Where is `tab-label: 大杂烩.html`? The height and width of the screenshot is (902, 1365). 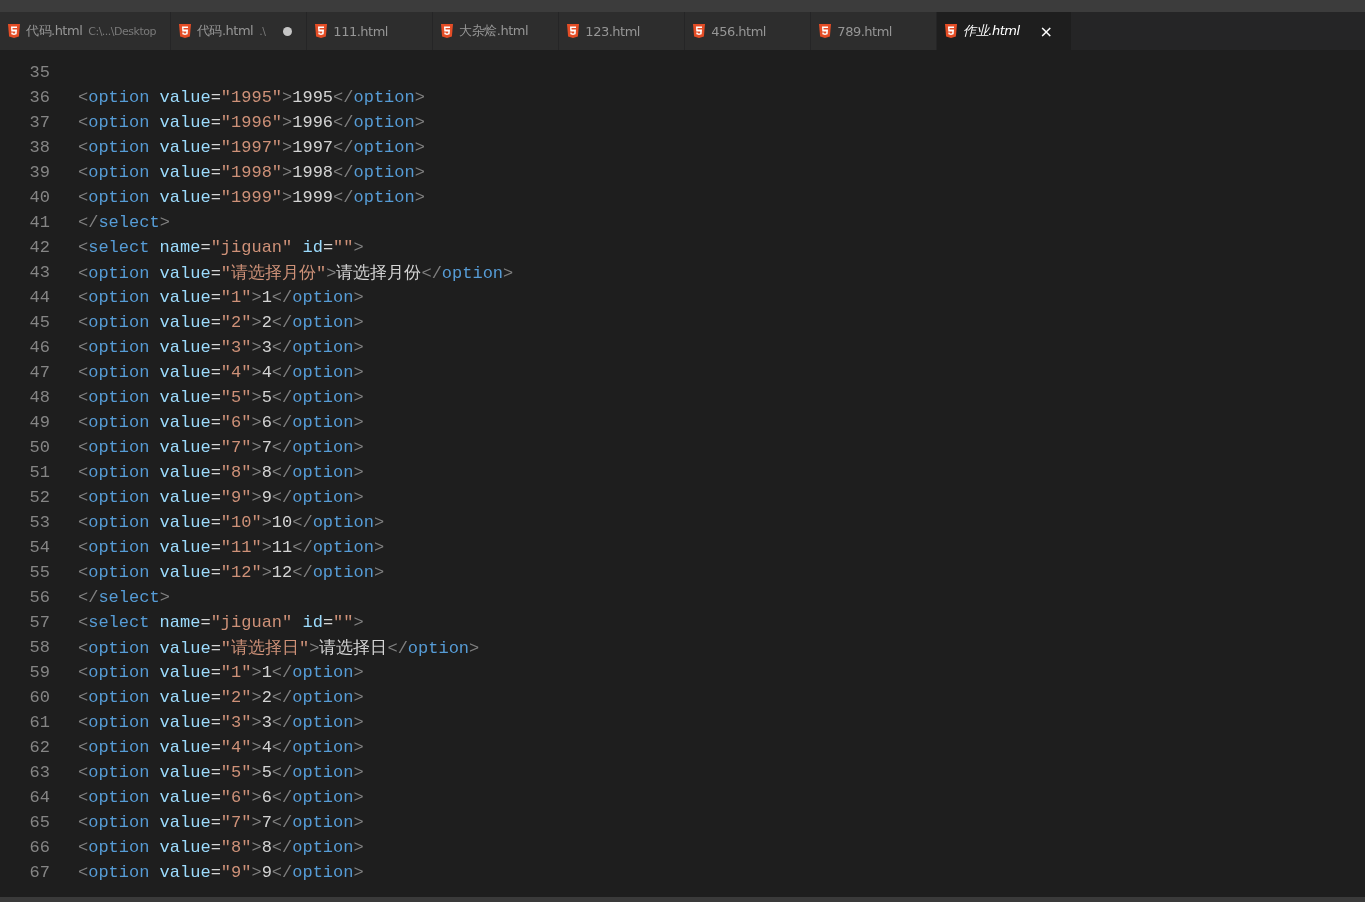
tab-label: 大杂烩.html is located at coordinates (494, 31).